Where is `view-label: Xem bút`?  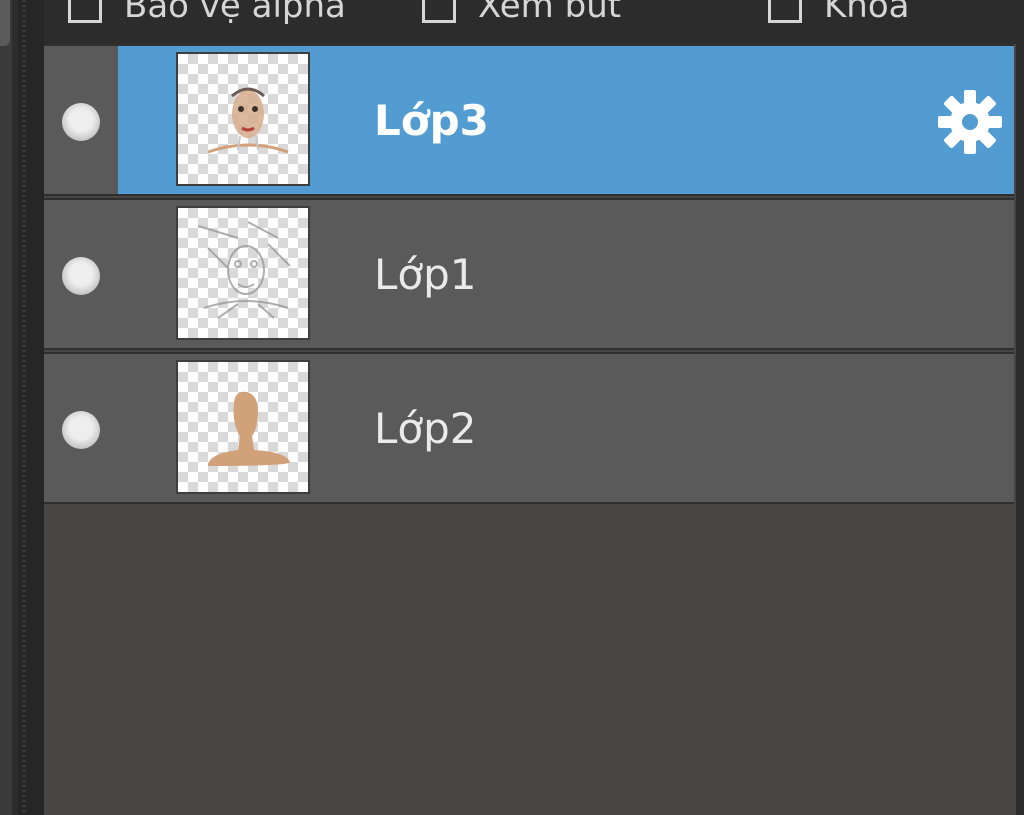
view-label: Xem bút is located at coordinates (550, 13).